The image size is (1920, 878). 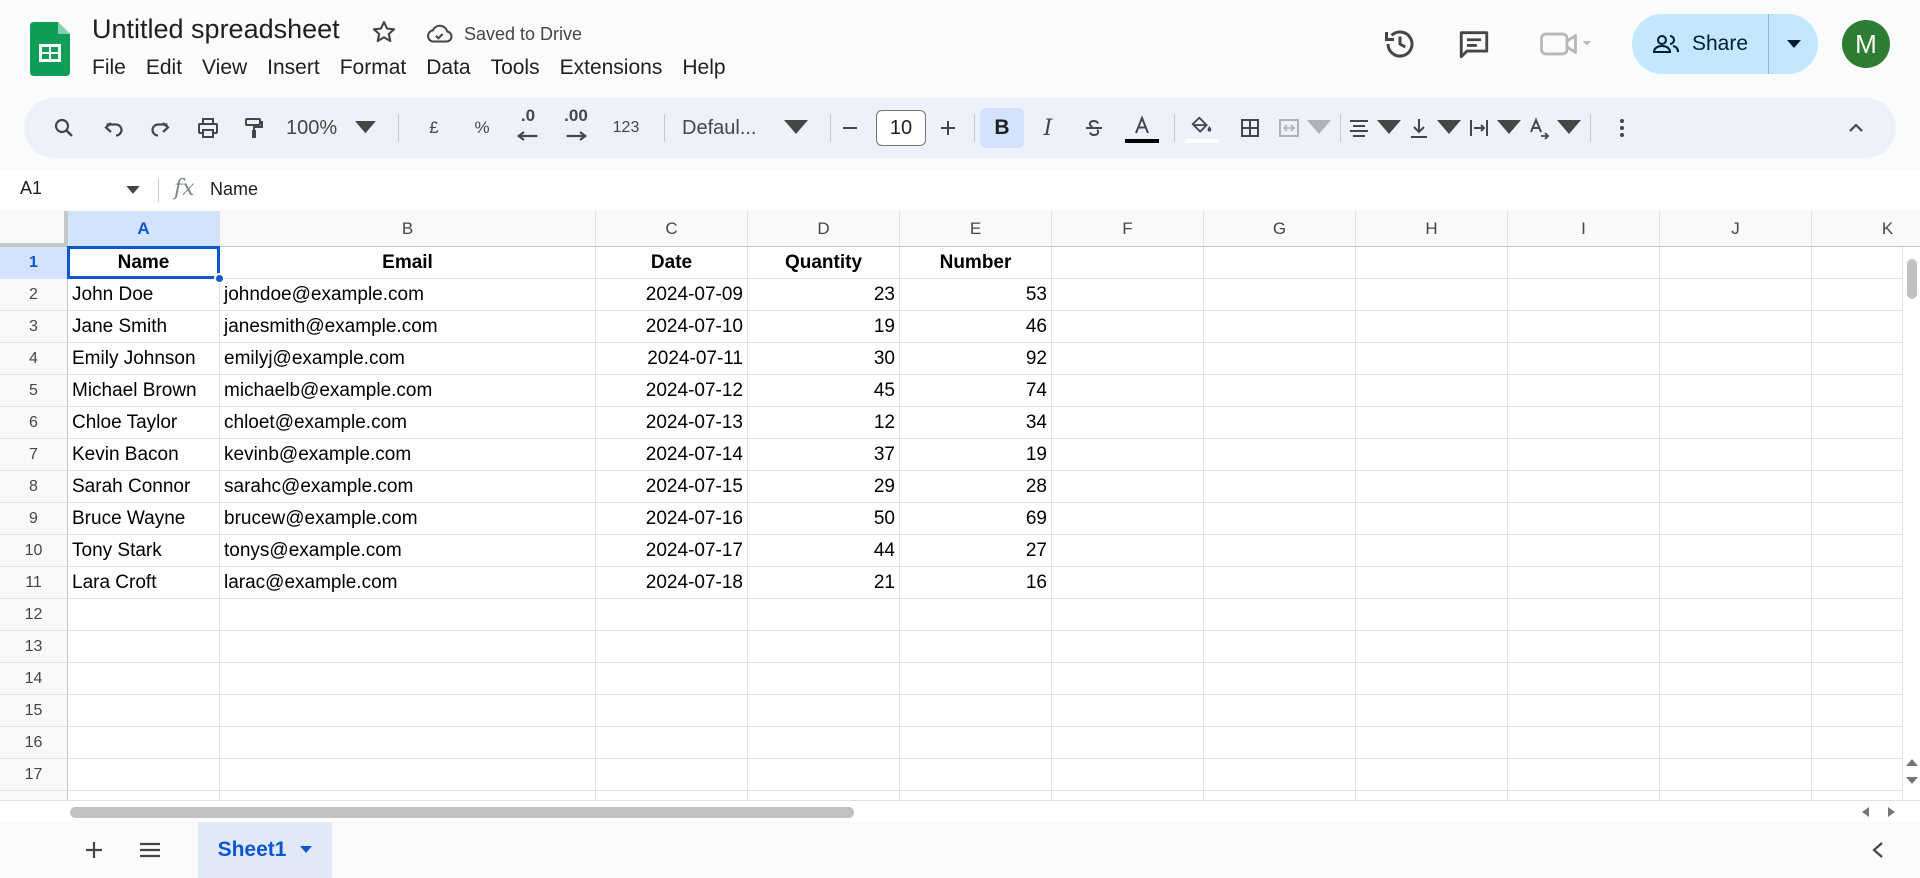 I want to click on column-header-d: D, so click(x=824, y=229).